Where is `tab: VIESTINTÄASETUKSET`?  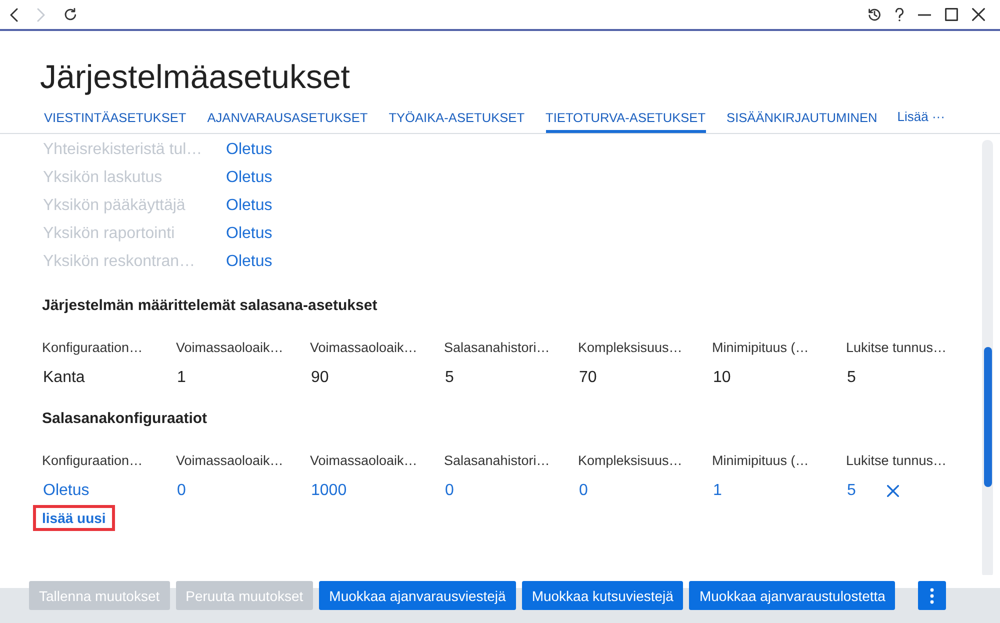
tab: VIESTINTÄASETUKSET is located at coordinates (115, 121).